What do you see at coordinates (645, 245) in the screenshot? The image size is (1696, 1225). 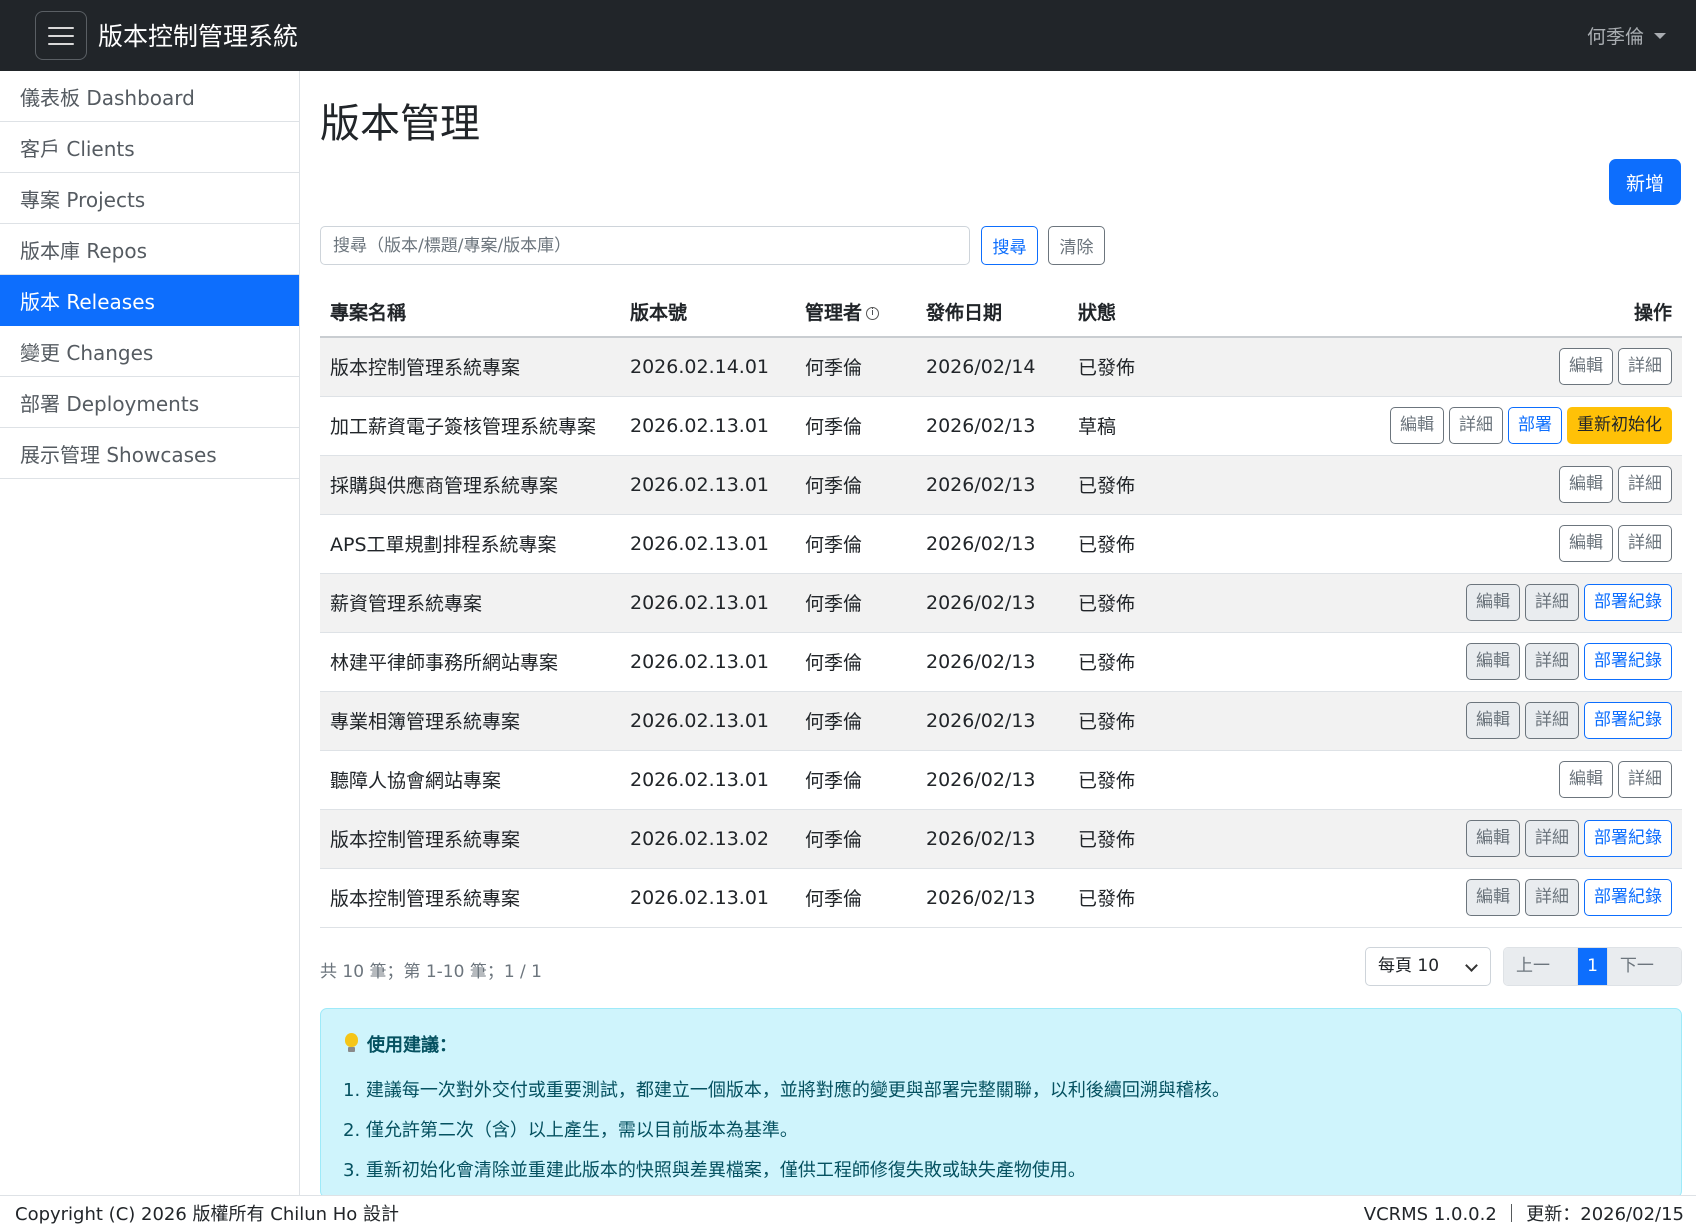 I see `search-input` at bounding box center [645, 245].